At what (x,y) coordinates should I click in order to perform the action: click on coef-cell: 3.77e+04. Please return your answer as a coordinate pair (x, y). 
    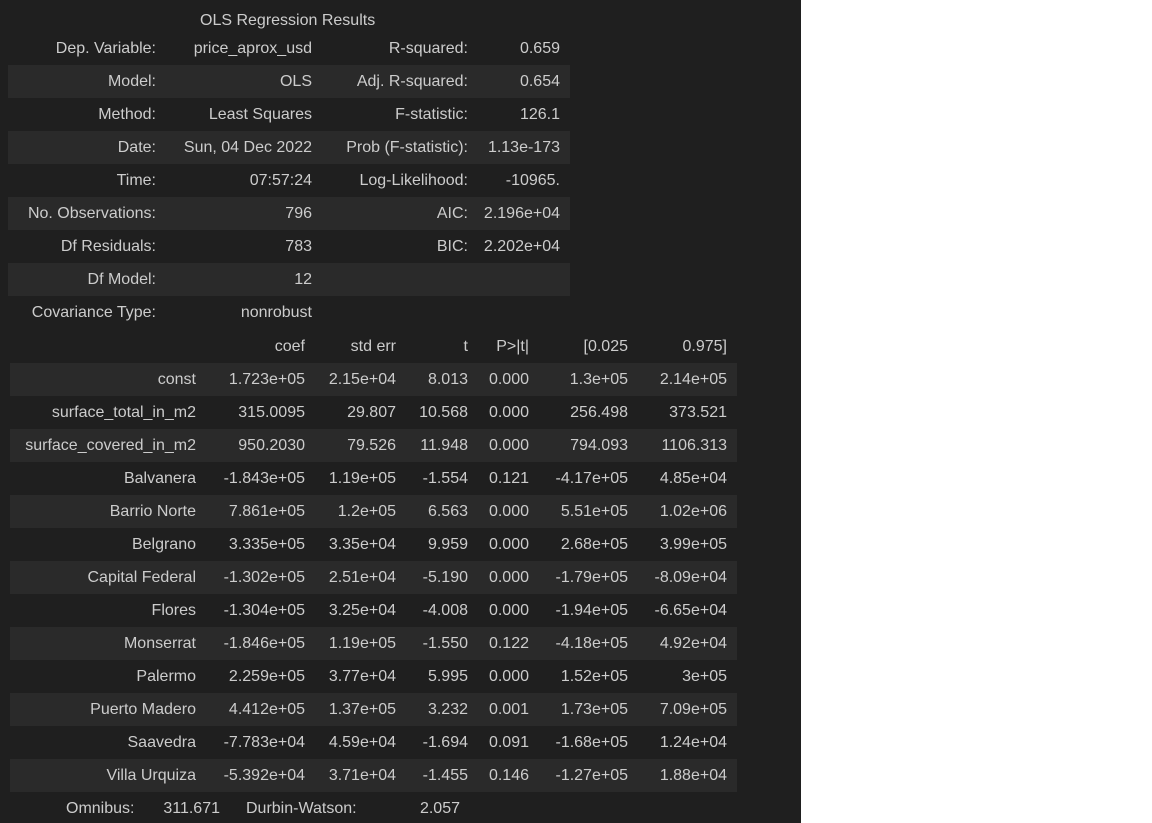
    Looking at the image, I should click on (362, 676).